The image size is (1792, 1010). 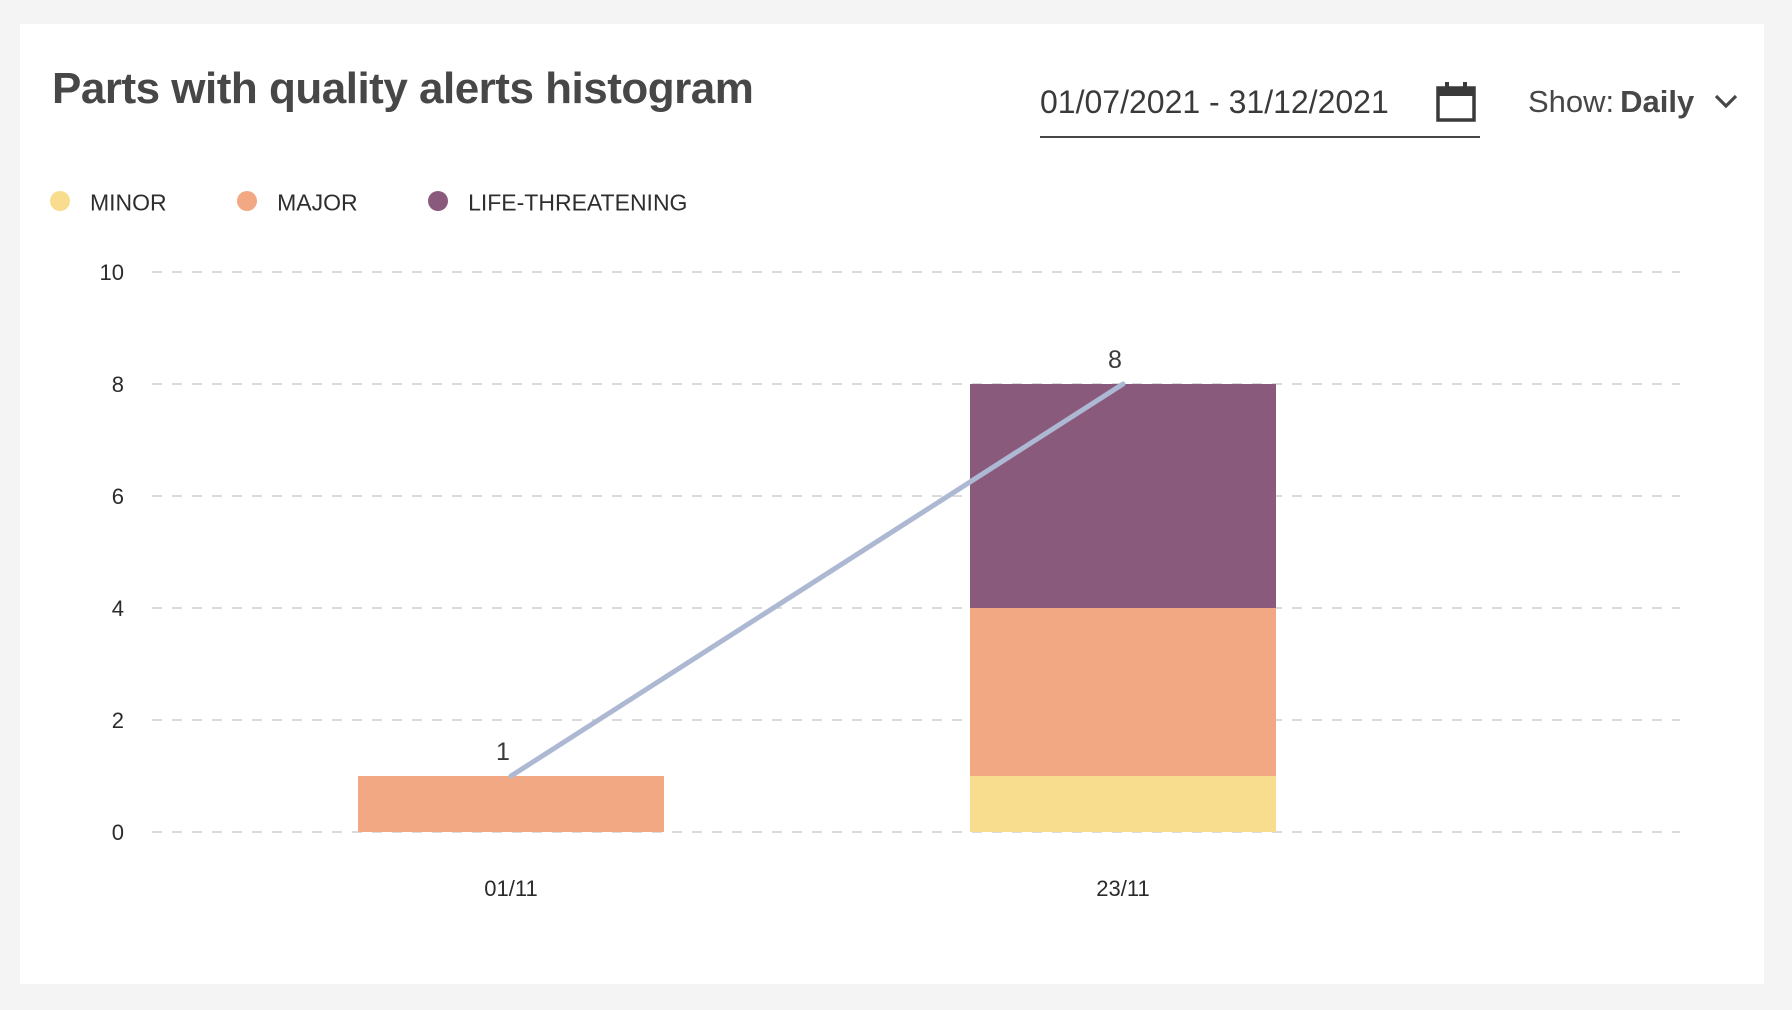 I want to click on y-tick-label: 2, so click(x=118, y=720).